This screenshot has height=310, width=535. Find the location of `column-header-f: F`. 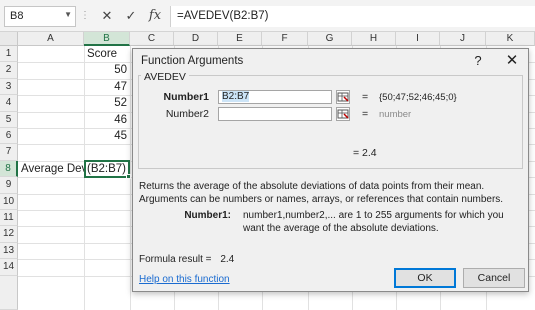

column-header-f: F is located at coordinates (285, 39).